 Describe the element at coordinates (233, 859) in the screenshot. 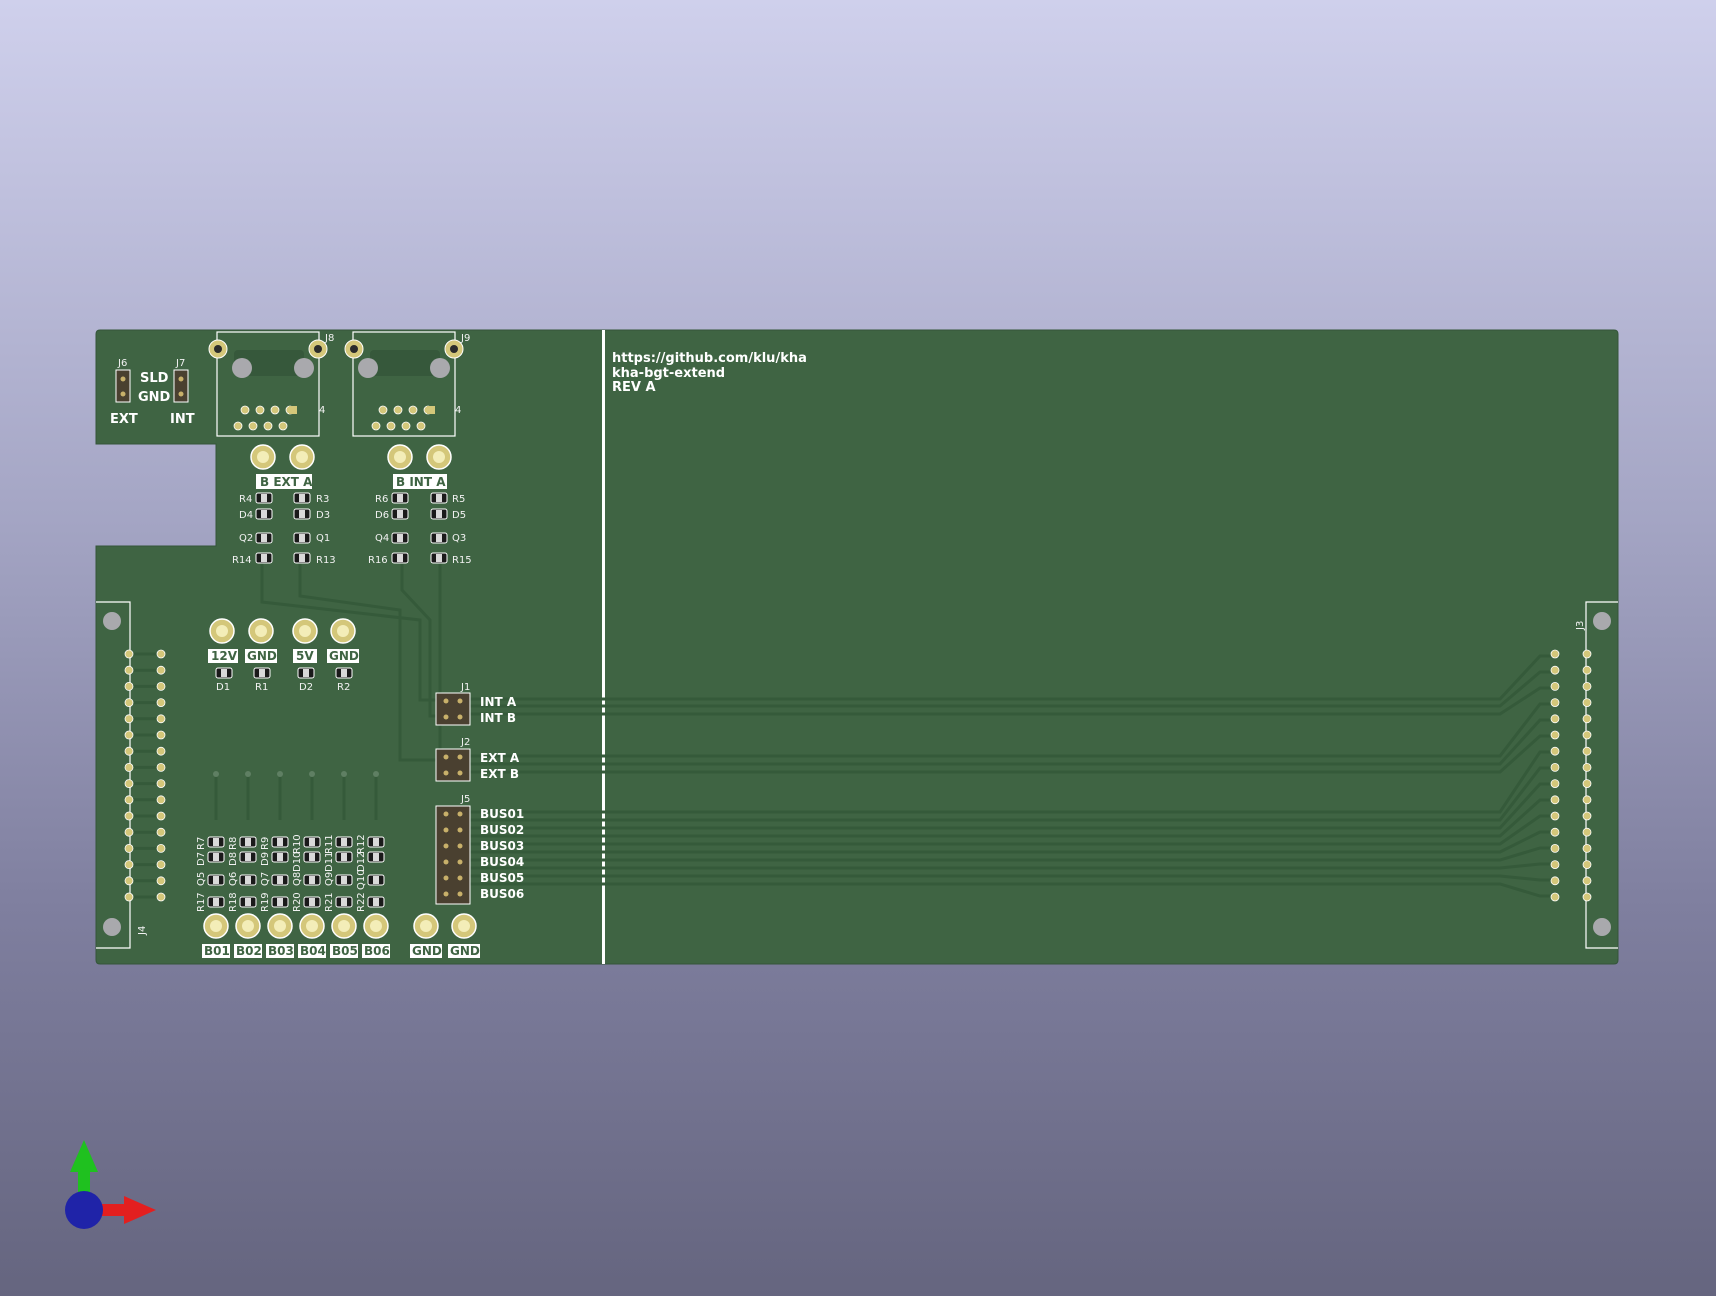

I see `ref-d8: D8` at that location.